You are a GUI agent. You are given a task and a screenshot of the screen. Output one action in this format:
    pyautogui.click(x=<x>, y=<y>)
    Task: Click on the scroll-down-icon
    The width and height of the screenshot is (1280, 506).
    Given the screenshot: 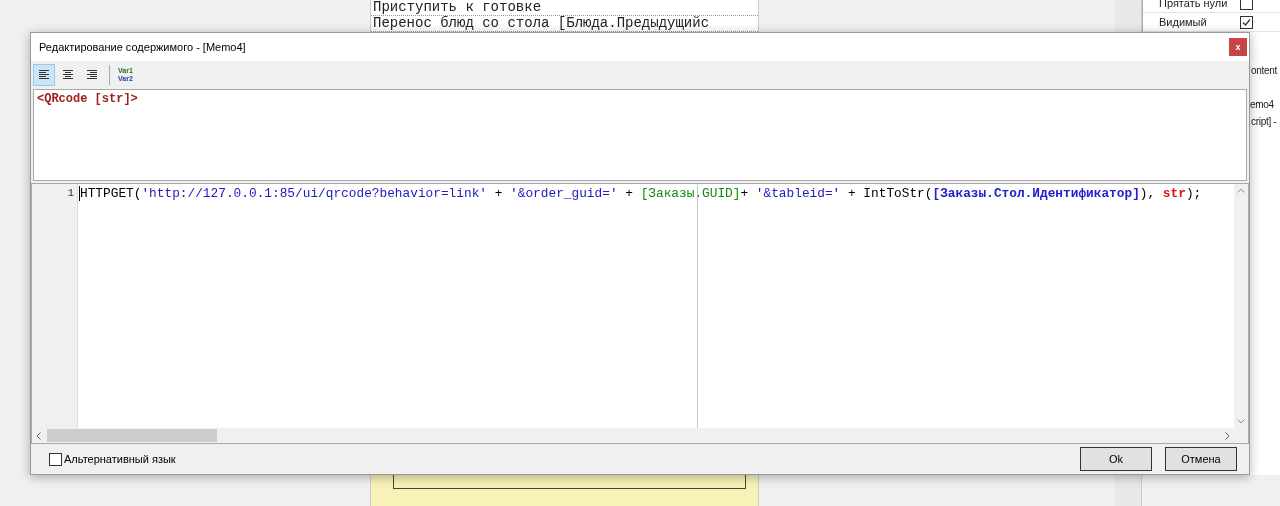 What is the action you would take?
    pyautogui.click(x=1241, y=421)
    